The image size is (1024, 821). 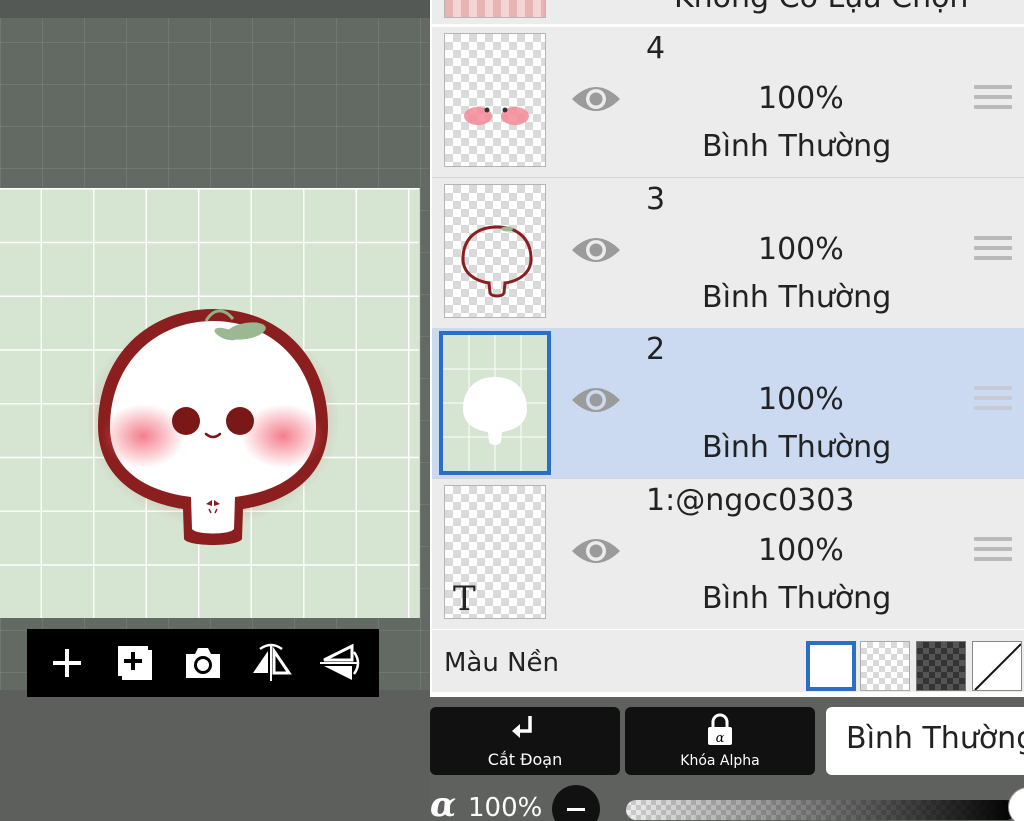 What do you see at coordinates (885, 666) in the screenshot?
I see `bg-transparent-swatch` at bounding box center [885, 666].